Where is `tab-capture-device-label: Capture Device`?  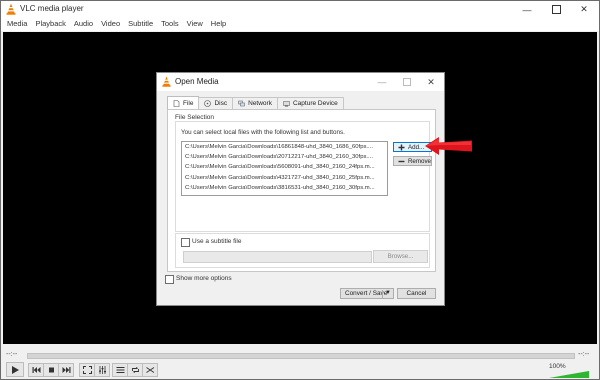 tab-capture-device-label: Capture Device is located at coordinates (315, 103).